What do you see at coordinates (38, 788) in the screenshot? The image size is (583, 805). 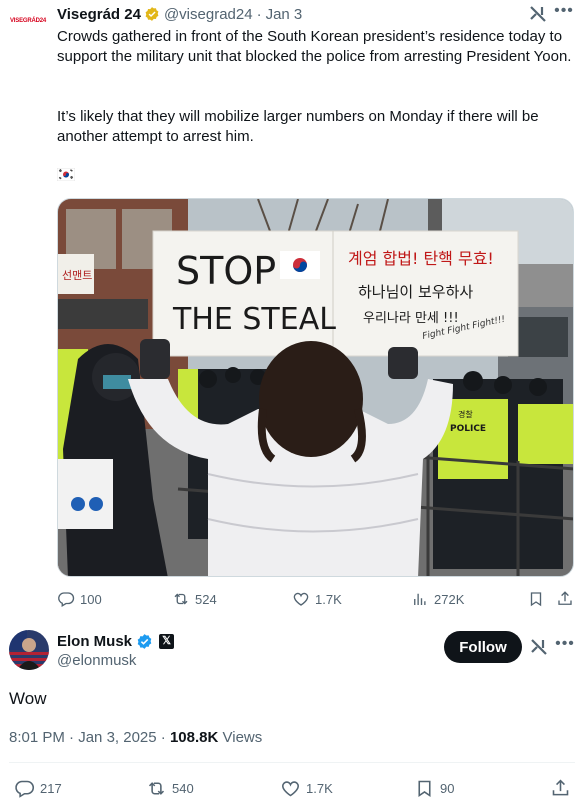 I see `reply-button: 217` at bounding box center [38, 788].